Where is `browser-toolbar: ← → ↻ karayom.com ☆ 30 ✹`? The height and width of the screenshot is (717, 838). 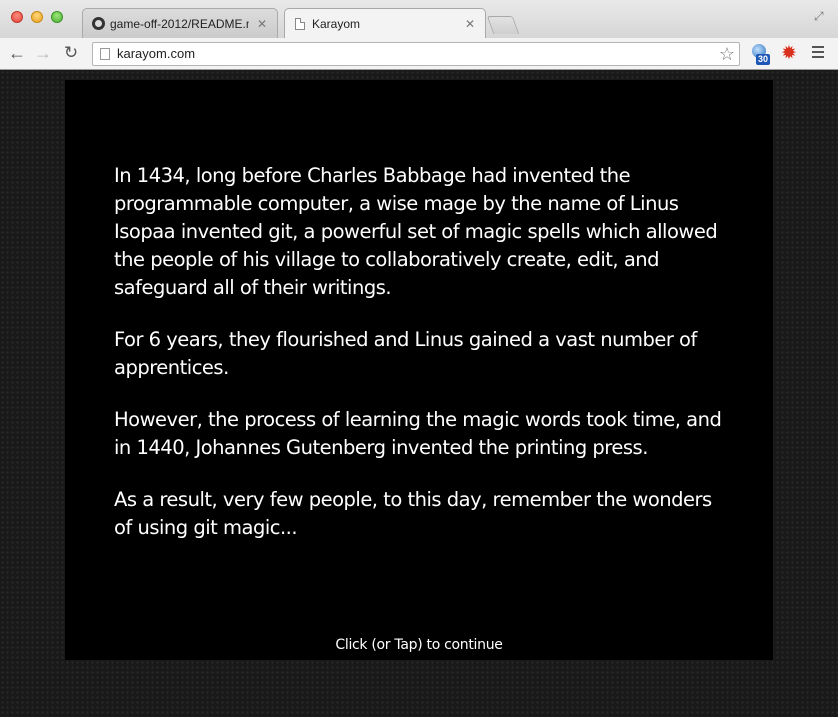 browser-toolbar: ← → ↻ karayom.com ☆ 30 ✹ is located at coordinates (419, 54).